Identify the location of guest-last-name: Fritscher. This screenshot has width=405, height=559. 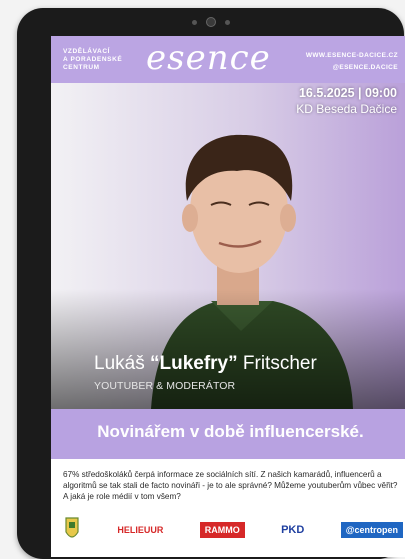
(279, 363).